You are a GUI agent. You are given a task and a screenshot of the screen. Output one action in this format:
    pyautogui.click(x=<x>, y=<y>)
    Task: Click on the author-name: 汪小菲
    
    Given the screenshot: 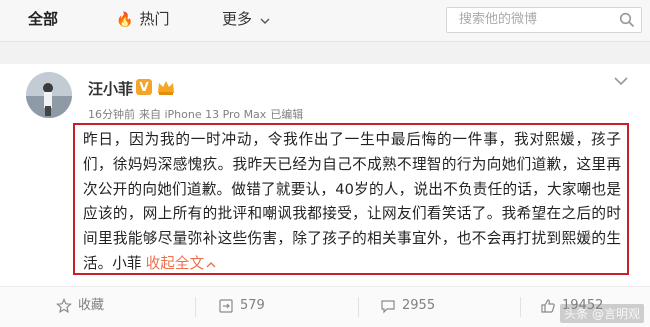 What is the action you would take?
    pyautogui.click(x=110, y=88)
    